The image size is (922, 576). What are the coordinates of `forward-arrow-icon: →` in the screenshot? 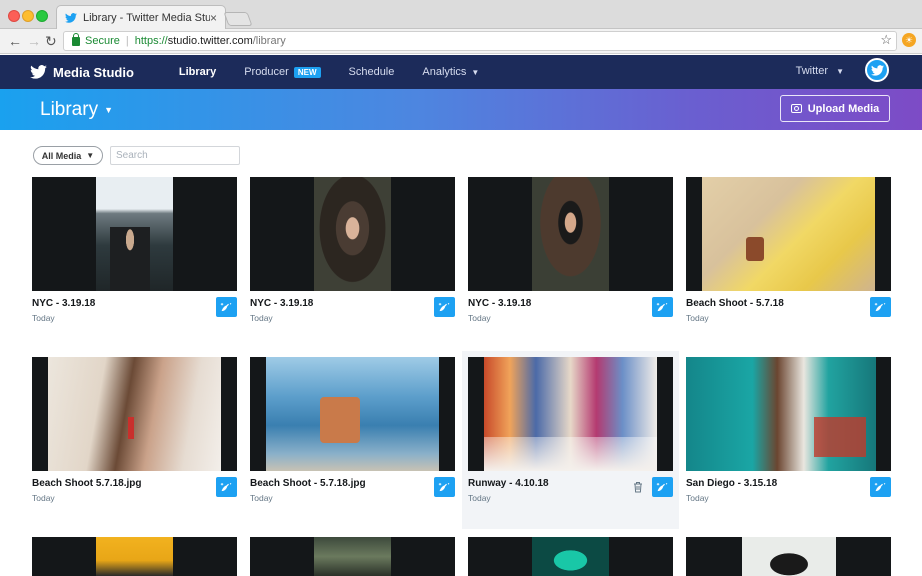 It's located at (34, 41).